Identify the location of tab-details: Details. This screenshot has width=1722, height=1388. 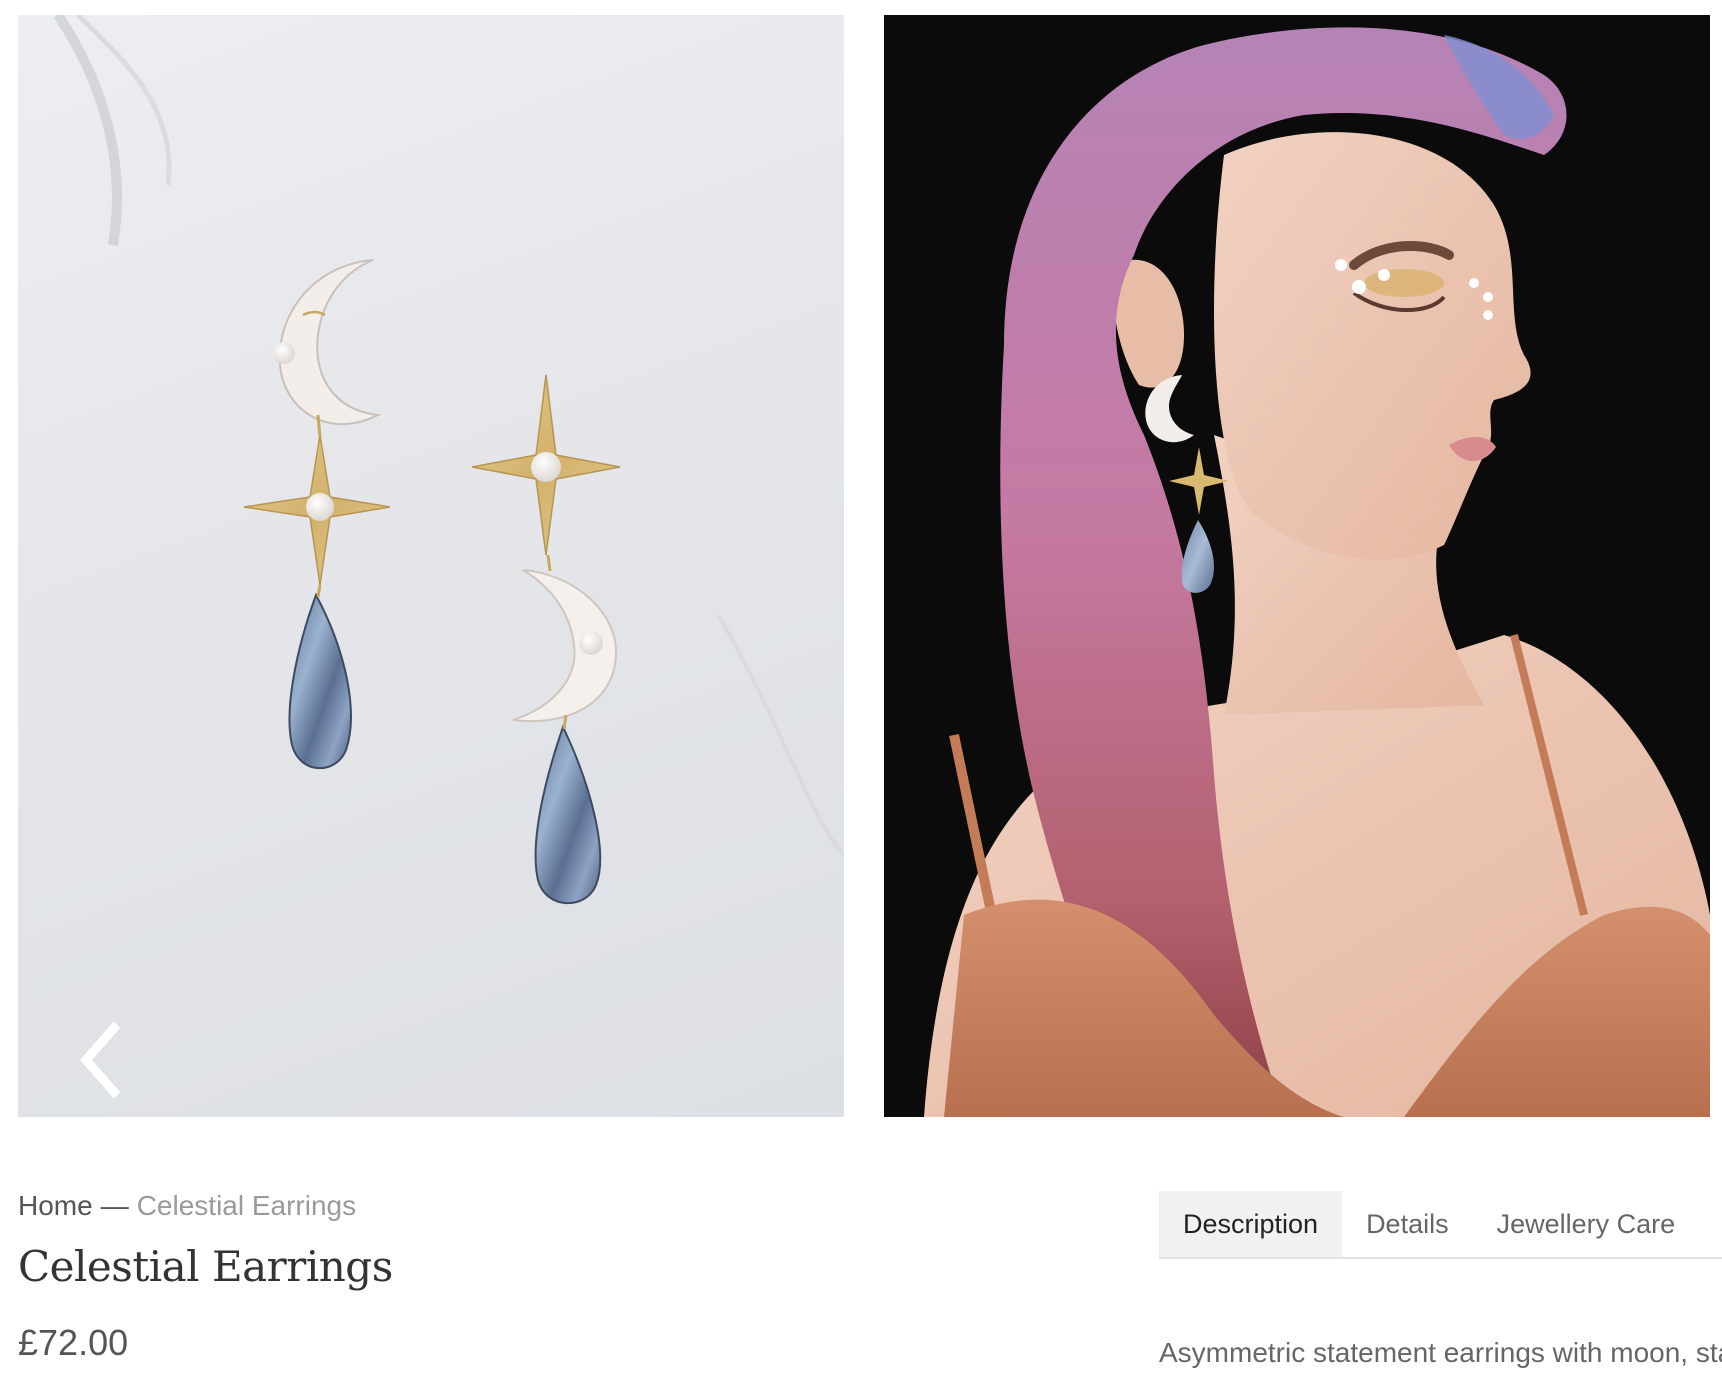
(1407, 1224).